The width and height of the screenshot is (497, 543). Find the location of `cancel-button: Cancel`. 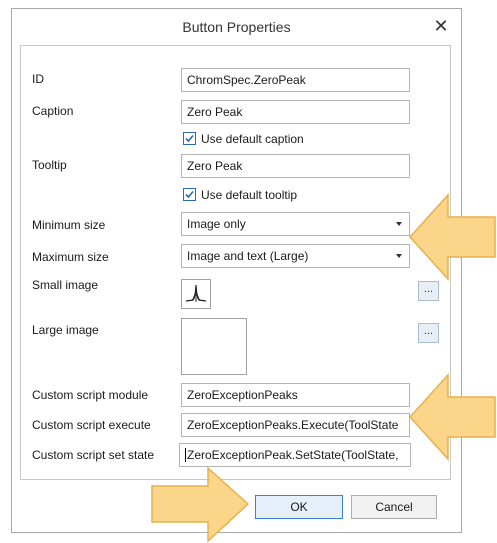

cancel-button: Cancel is located at coordinates (394, 507).